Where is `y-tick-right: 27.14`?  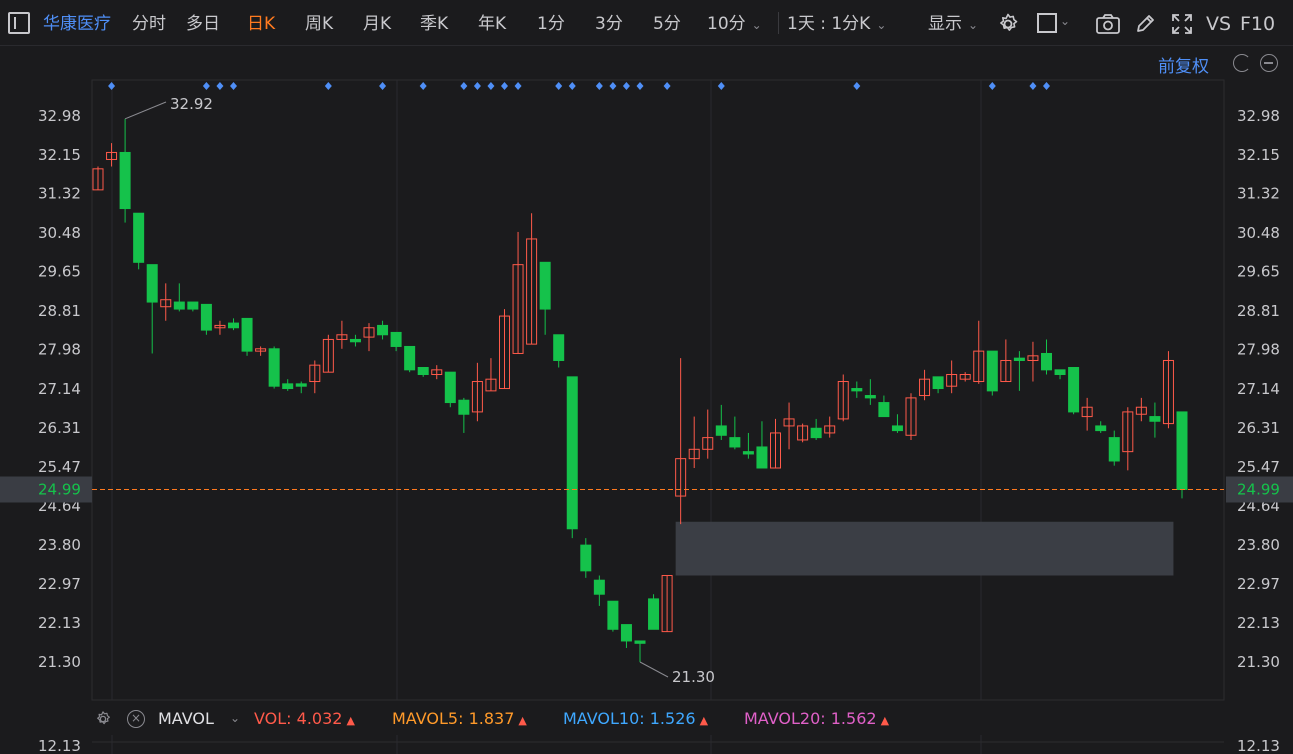
y-tick-right: 27.14 is located at coordinates (1258, 389).